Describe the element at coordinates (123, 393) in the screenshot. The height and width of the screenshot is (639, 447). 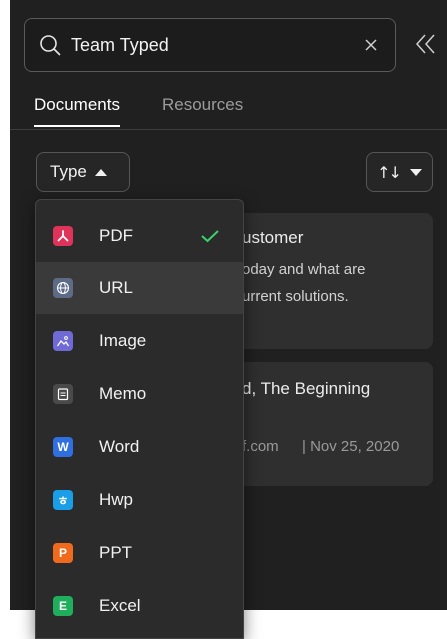
I see `type-option-label: Memo` at that location.